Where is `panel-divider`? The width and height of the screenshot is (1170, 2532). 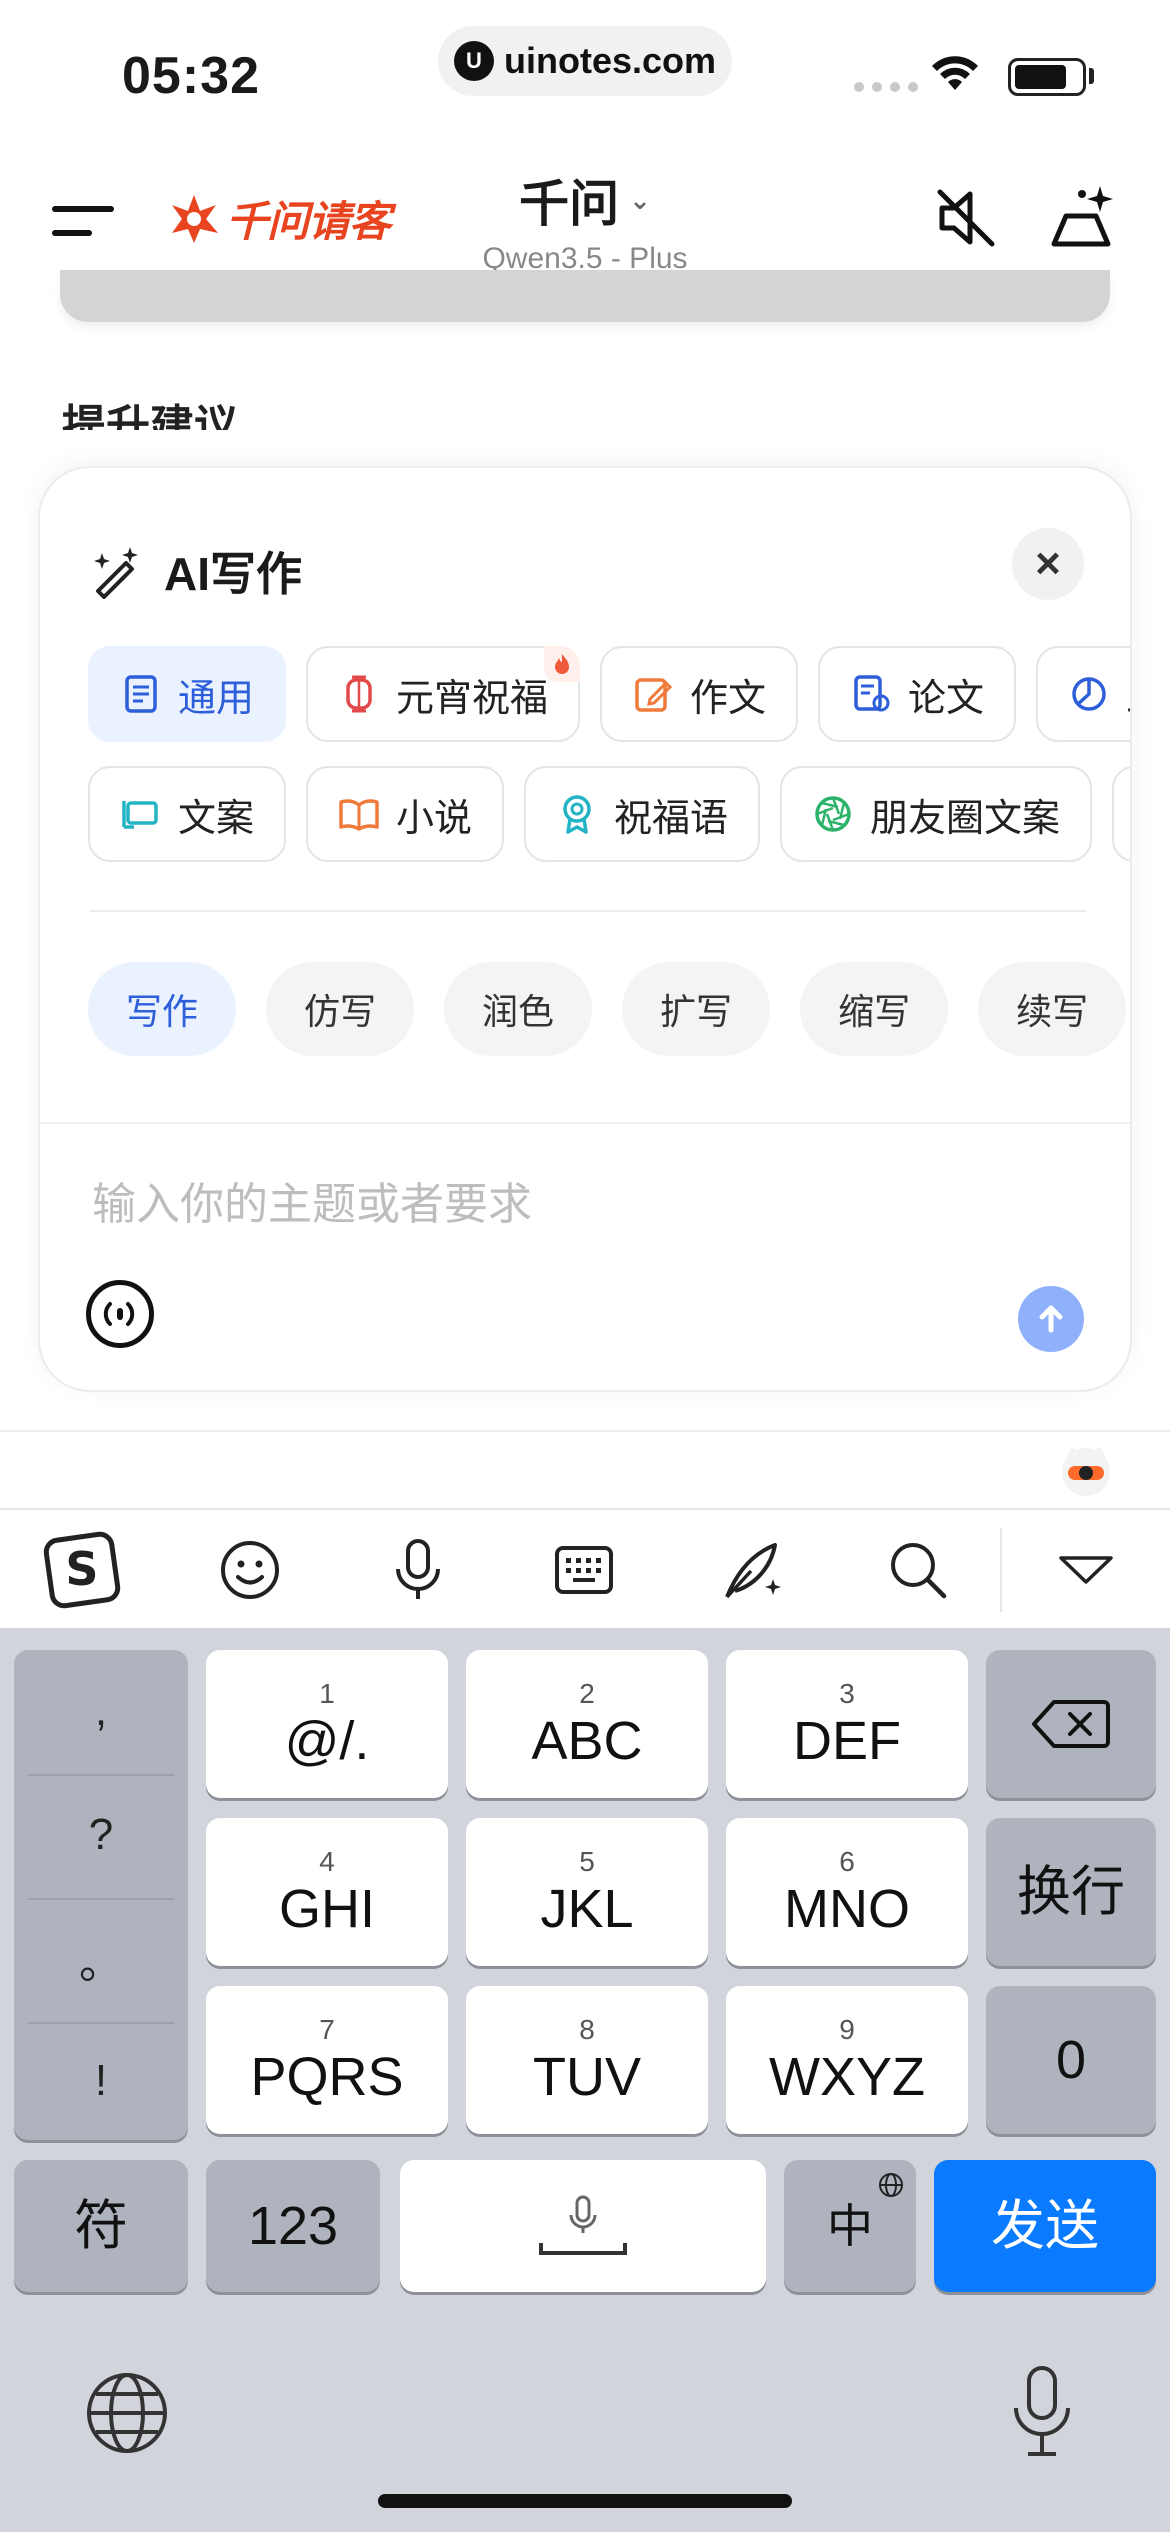
panel-divider is located at coordinates (588, 911).